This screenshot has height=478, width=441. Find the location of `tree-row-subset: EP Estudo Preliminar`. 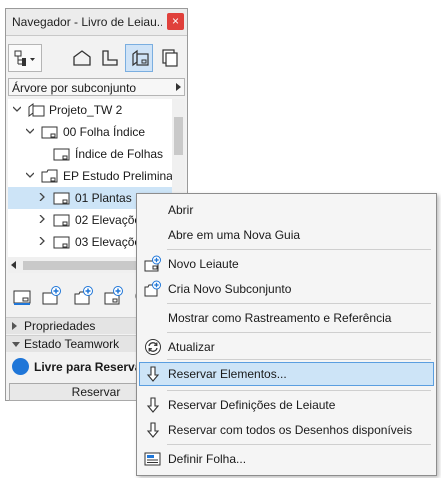

tree-row-subset: EP Estudo Preliminar is located at coordinates (90, 176).